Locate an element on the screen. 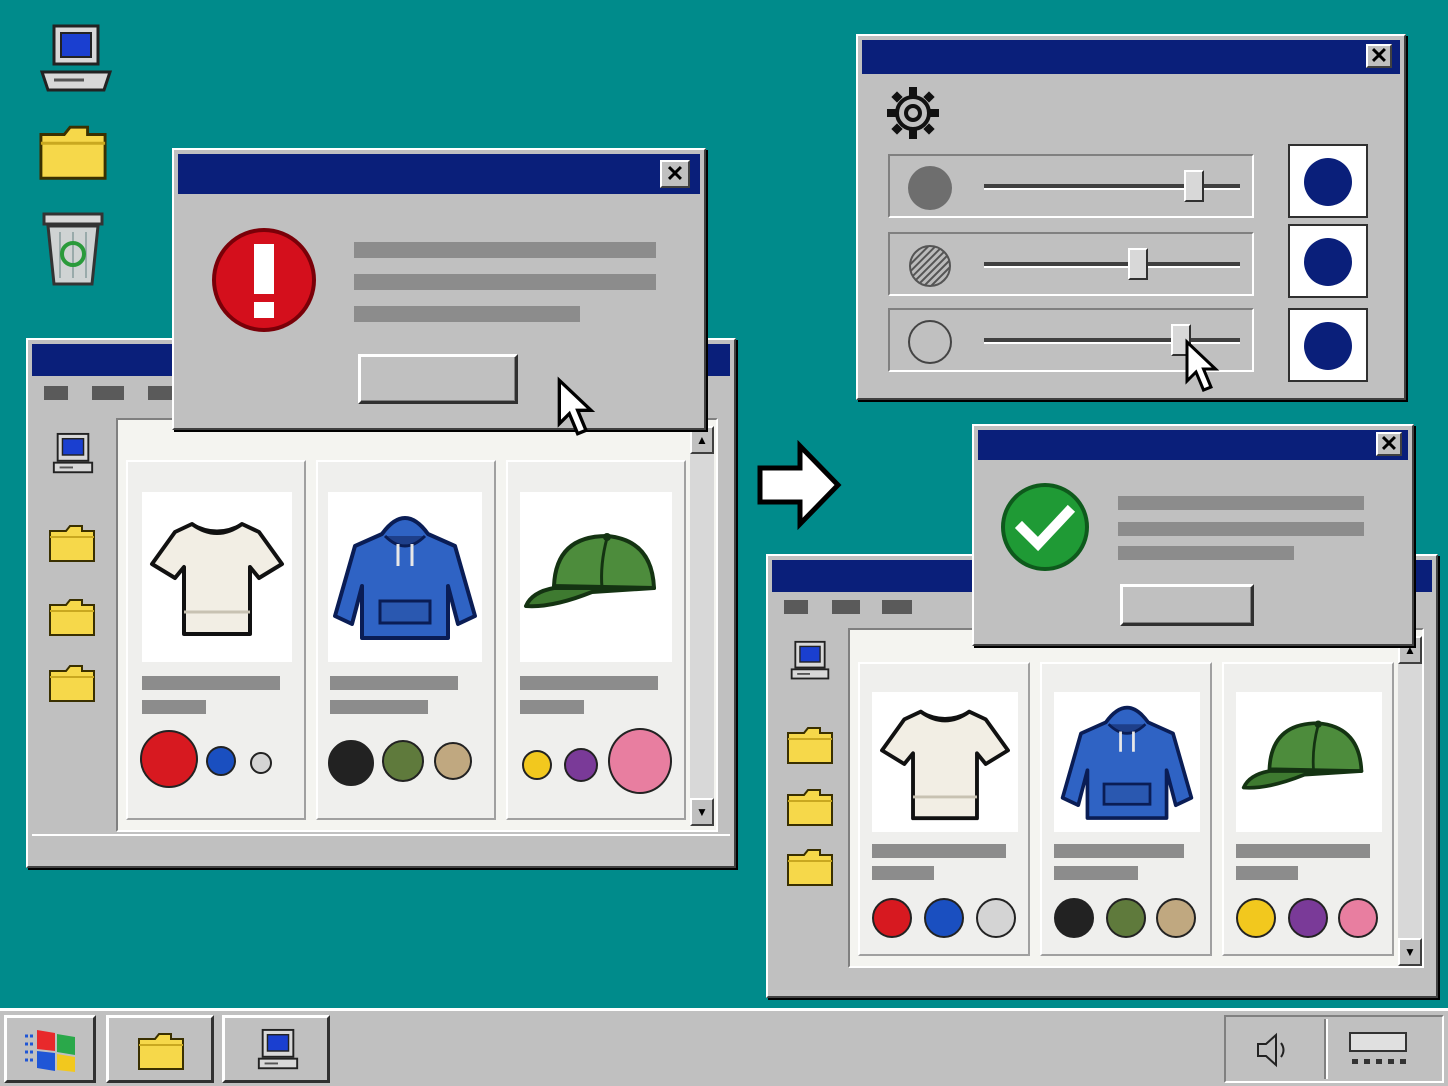  arrow-right-icon is located at coordinates (799, 485).